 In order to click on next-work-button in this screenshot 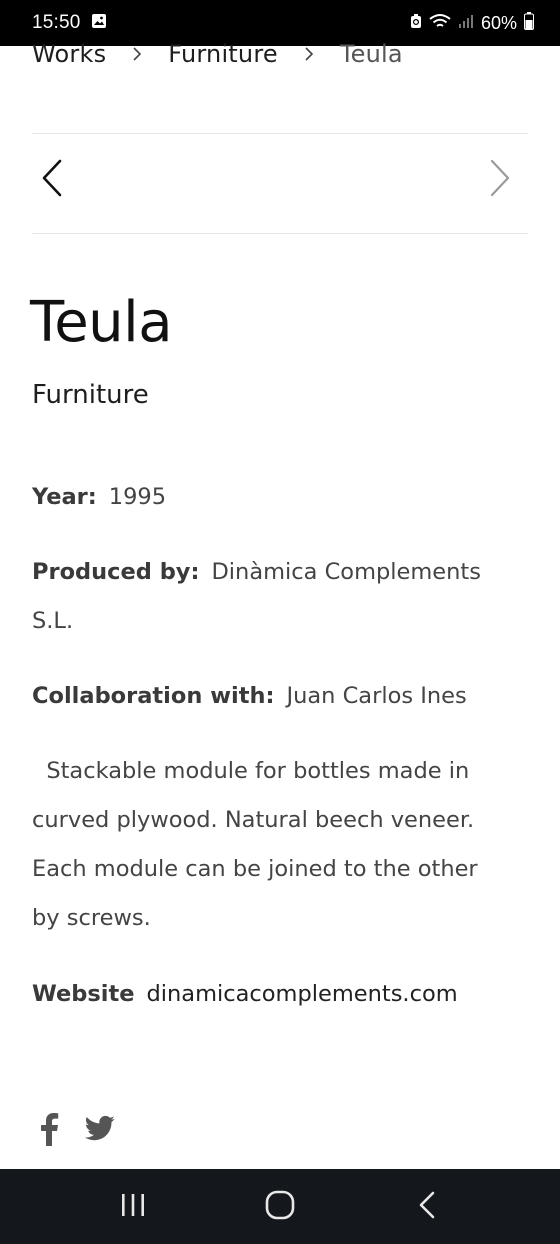, I will do `click(504, 180)`.